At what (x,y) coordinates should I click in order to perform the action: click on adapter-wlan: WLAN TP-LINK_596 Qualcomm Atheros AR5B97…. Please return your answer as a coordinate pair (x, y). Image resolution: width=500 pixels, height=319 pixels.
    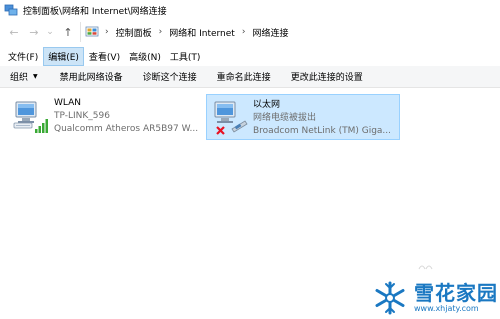
    Looking at the image, I should click on (106, 117).